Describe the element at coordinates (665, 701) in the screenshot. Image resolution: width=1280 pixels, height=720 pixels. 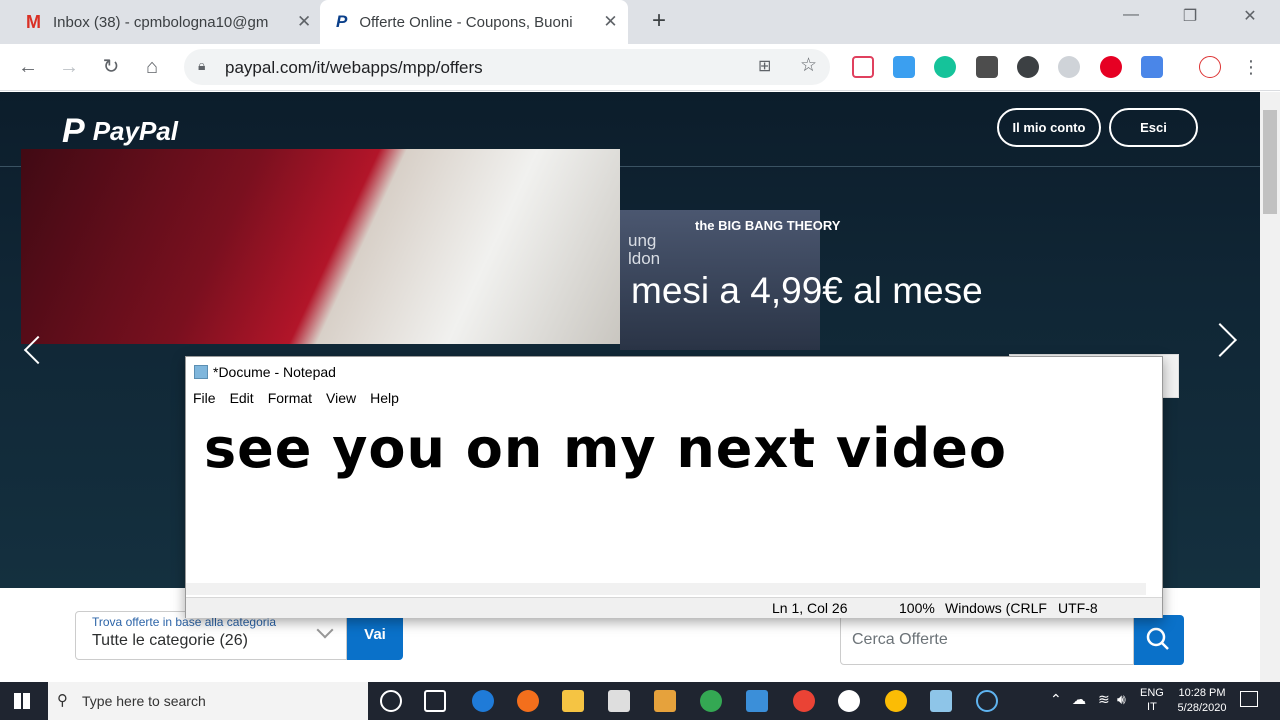
I see `media-player-icon` at that location.